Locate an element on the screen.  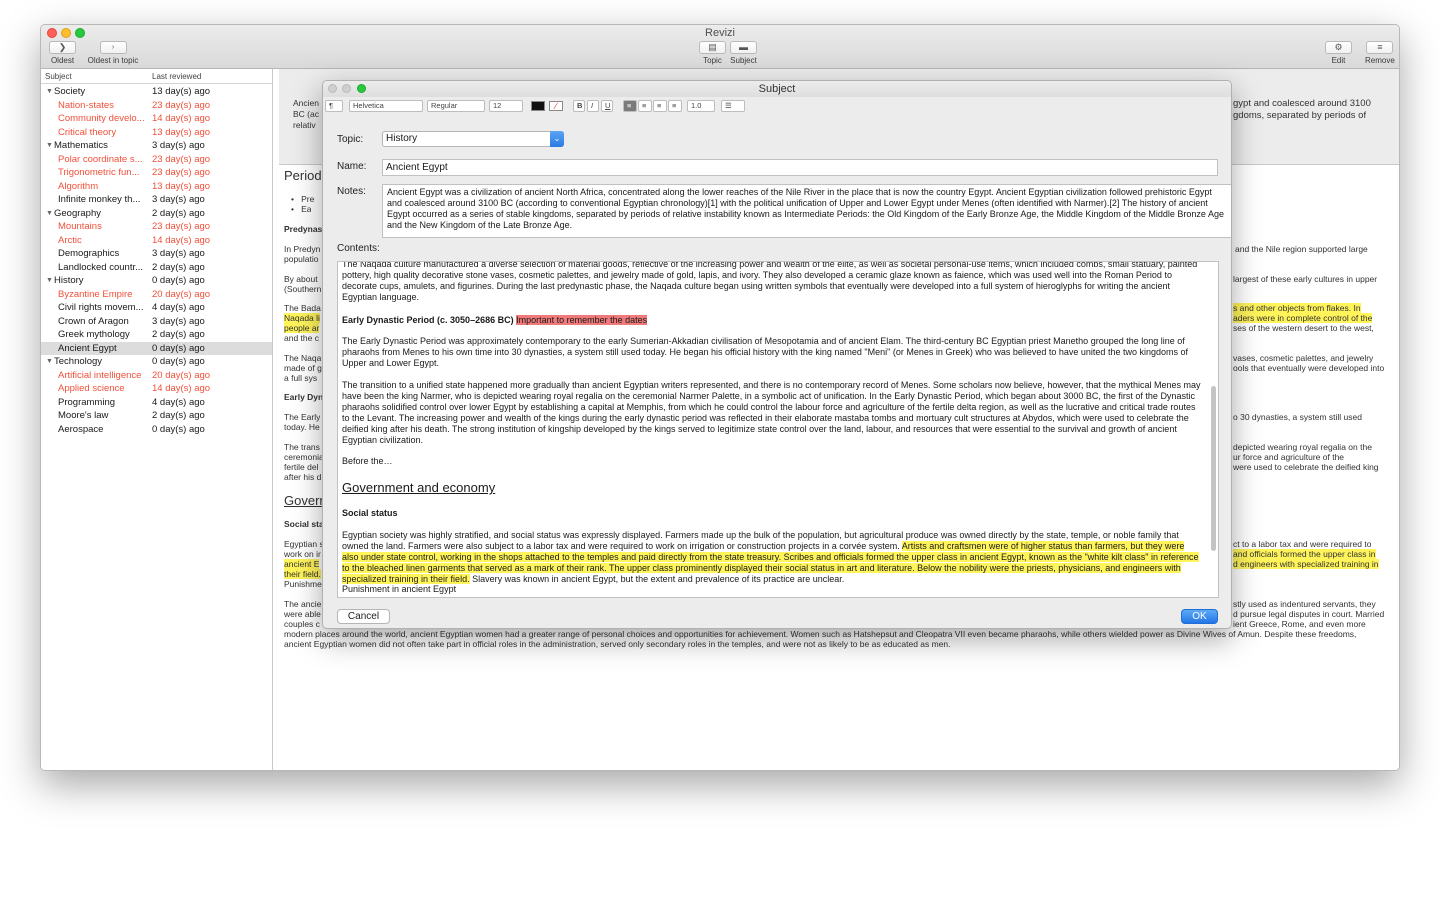
subject-row: Demographics 3 day(s) ago is located at coordinates (156, 254).